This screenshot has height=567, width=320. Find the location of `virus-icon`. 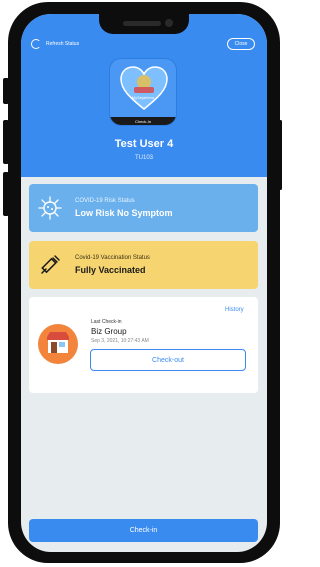

virus-icon is located at coordinates (50, 208).